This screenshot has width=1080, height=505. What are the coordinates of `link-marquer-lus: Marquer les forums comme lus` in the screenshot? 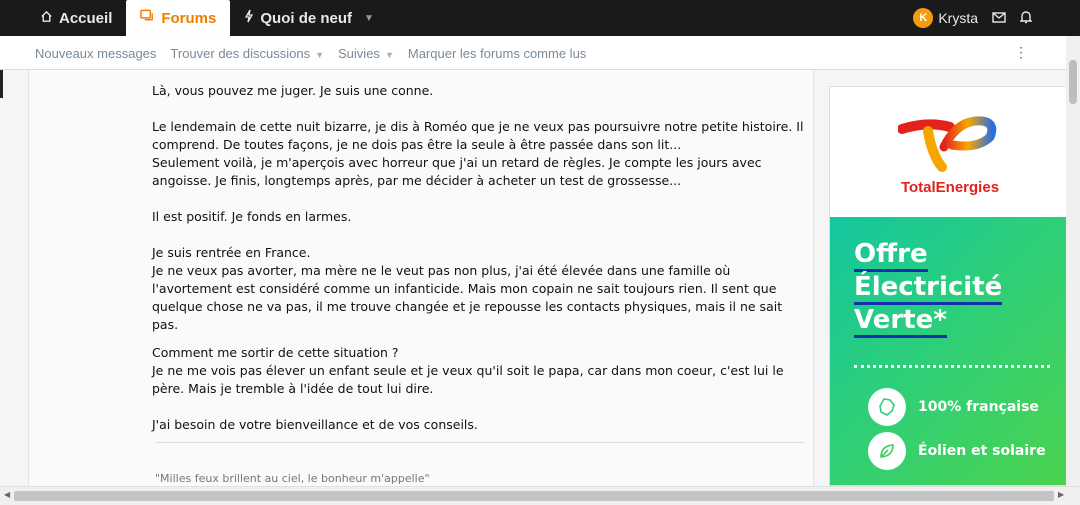 It's located at (497, 53).